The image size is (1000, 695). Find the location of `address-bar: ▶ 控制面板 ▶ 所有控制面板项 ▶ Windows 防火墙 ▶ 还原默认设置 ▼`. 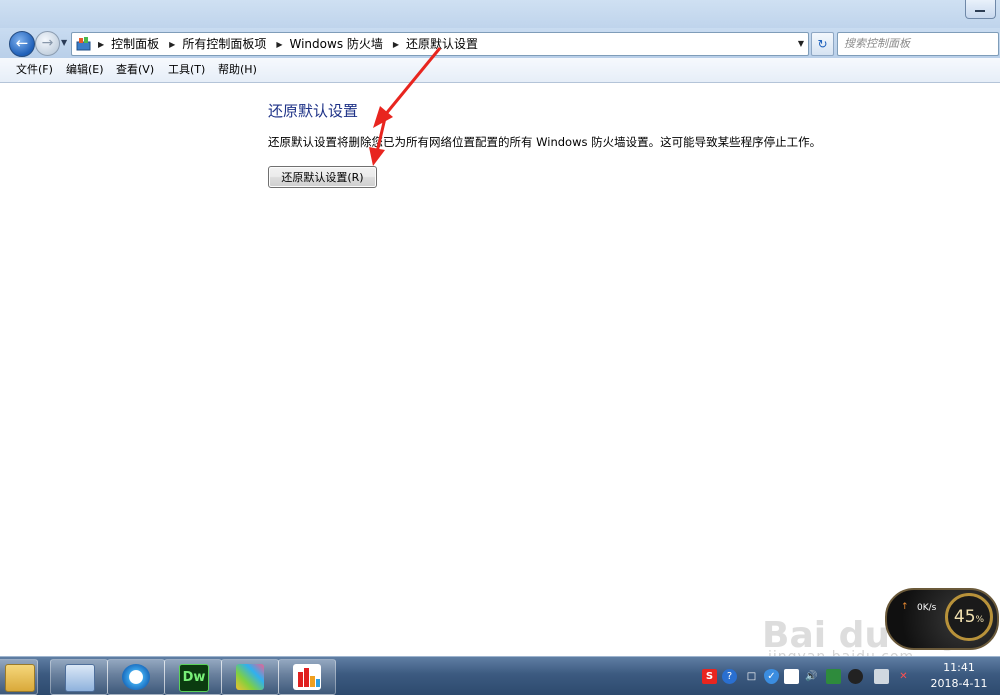

address-bar: ▶ 控制面板 ▶ 所有控制面板项 ▶ Windows 防火墙 ▶ 还原默认设置 ▼ is located at coordinates (440, 44).